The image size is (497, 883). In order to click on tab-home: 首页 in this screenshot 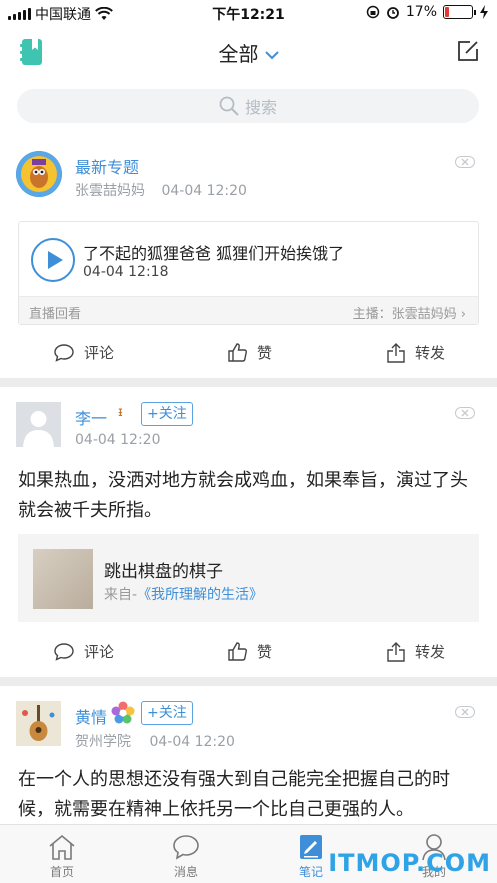, I will do `click(62, 855)`.